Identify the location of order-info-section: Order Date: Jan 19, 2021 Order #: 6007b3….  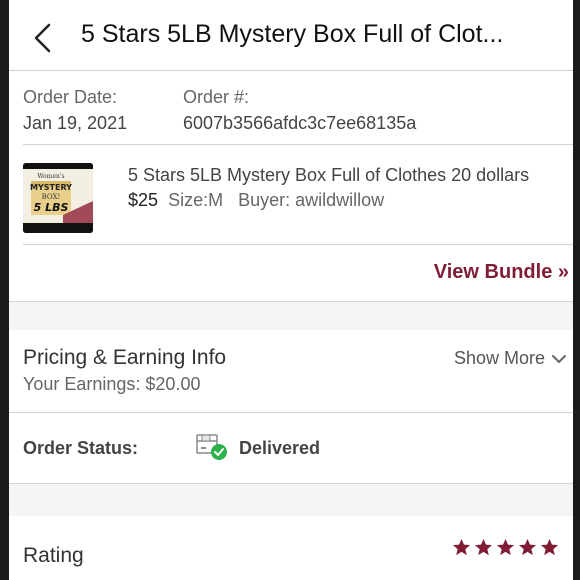
(291, 108).